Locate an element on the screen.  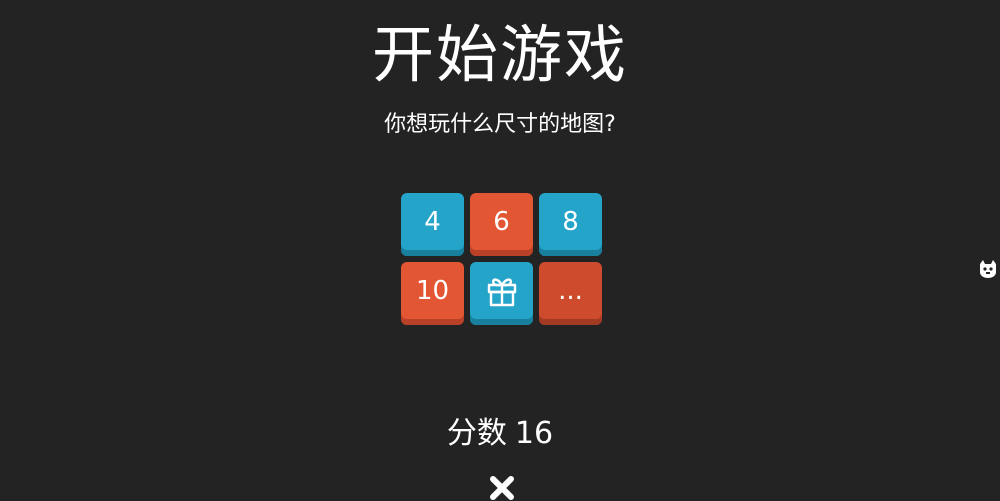
size-option-4-button: 4 is located at coordinates (432, 224).